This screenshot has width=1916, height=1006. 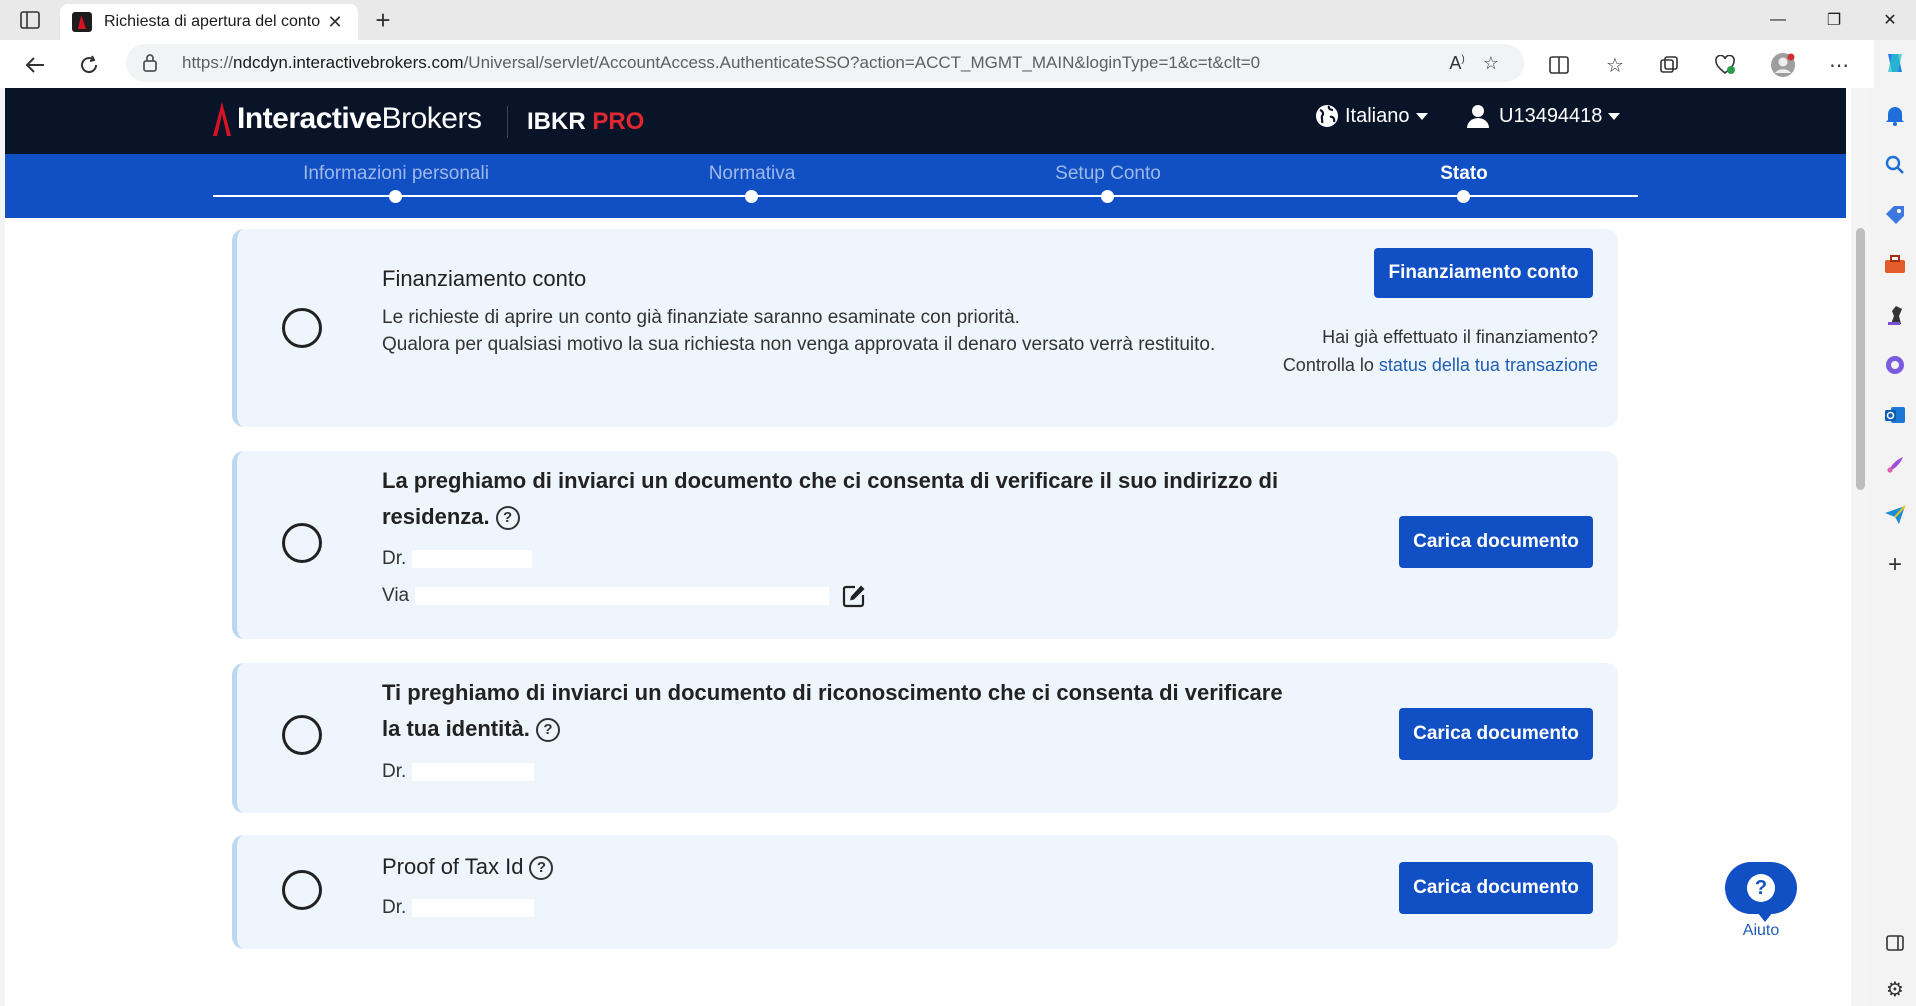 What do you see at coordinates (471, 729) in the screenshot?
I see `card-title-line2: la tua identità.?` at bounding box center [471, 729].